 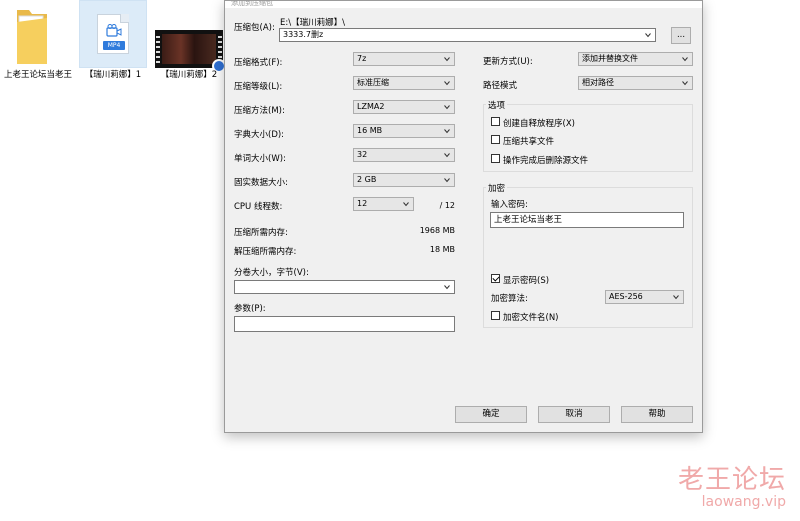 I want to click on mem-decompress-label: 解压缩所需内存:, so click(x=265, y=252).